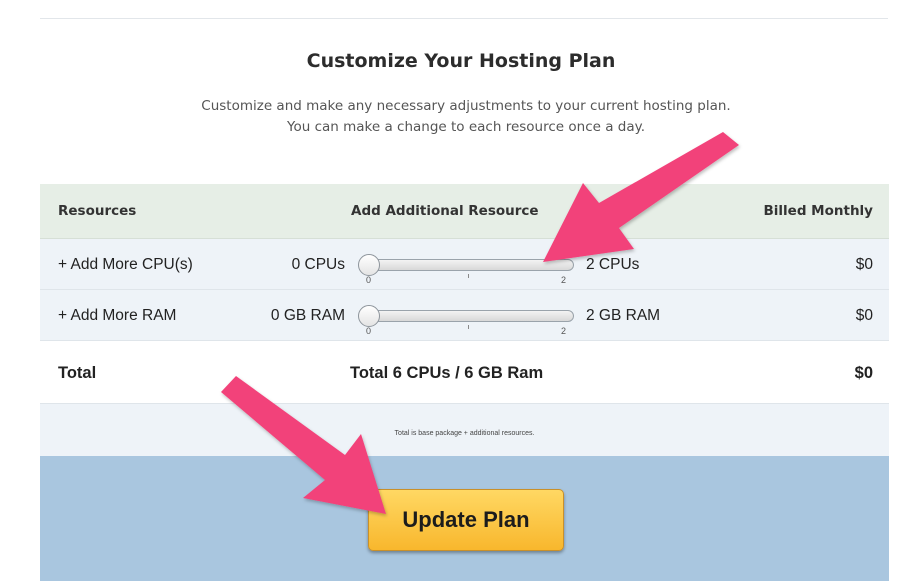  I want to click on table-row-total: Total Total 6 CPUs / 6 GB Ram $0, so click(464, 372).